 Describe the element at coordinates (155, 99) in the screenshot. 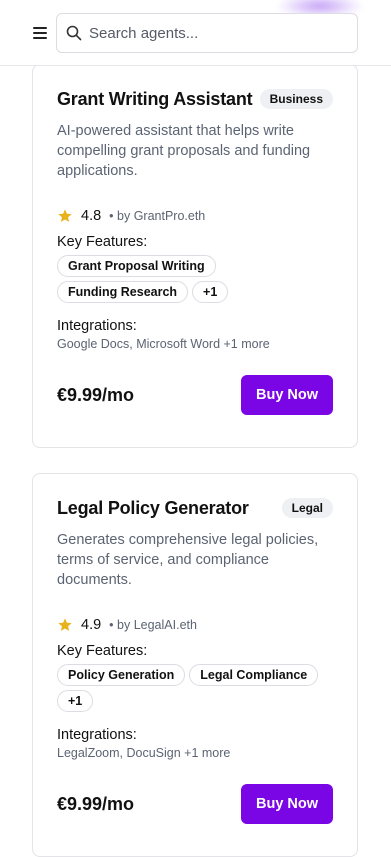

I see `agent-title: Grant Writing Assistant` at that location.